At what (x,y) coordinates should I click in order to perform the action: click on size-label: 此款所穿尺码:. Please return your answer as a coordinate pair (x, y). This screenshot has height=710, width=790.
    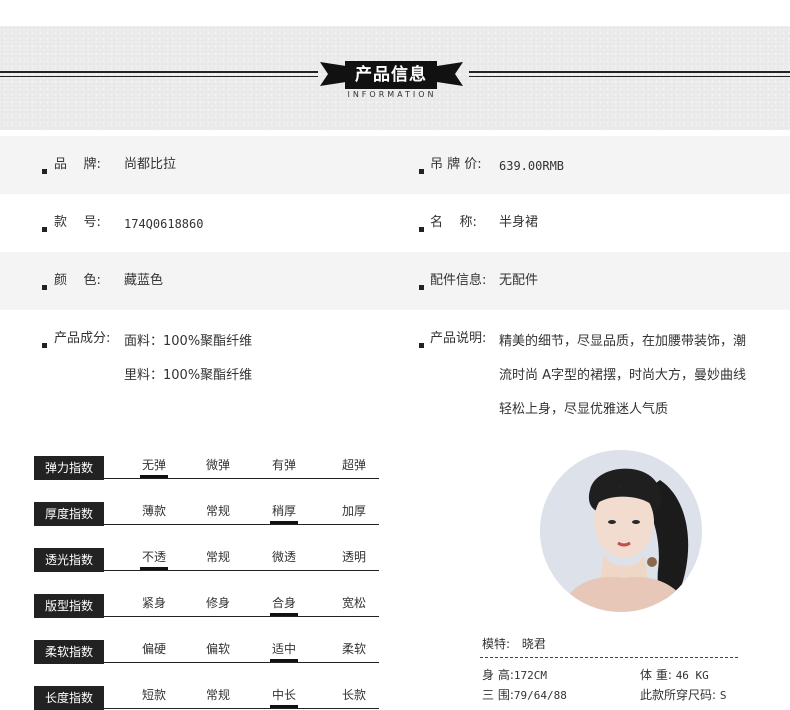
    Looking at the image, I should click on (678, 695).